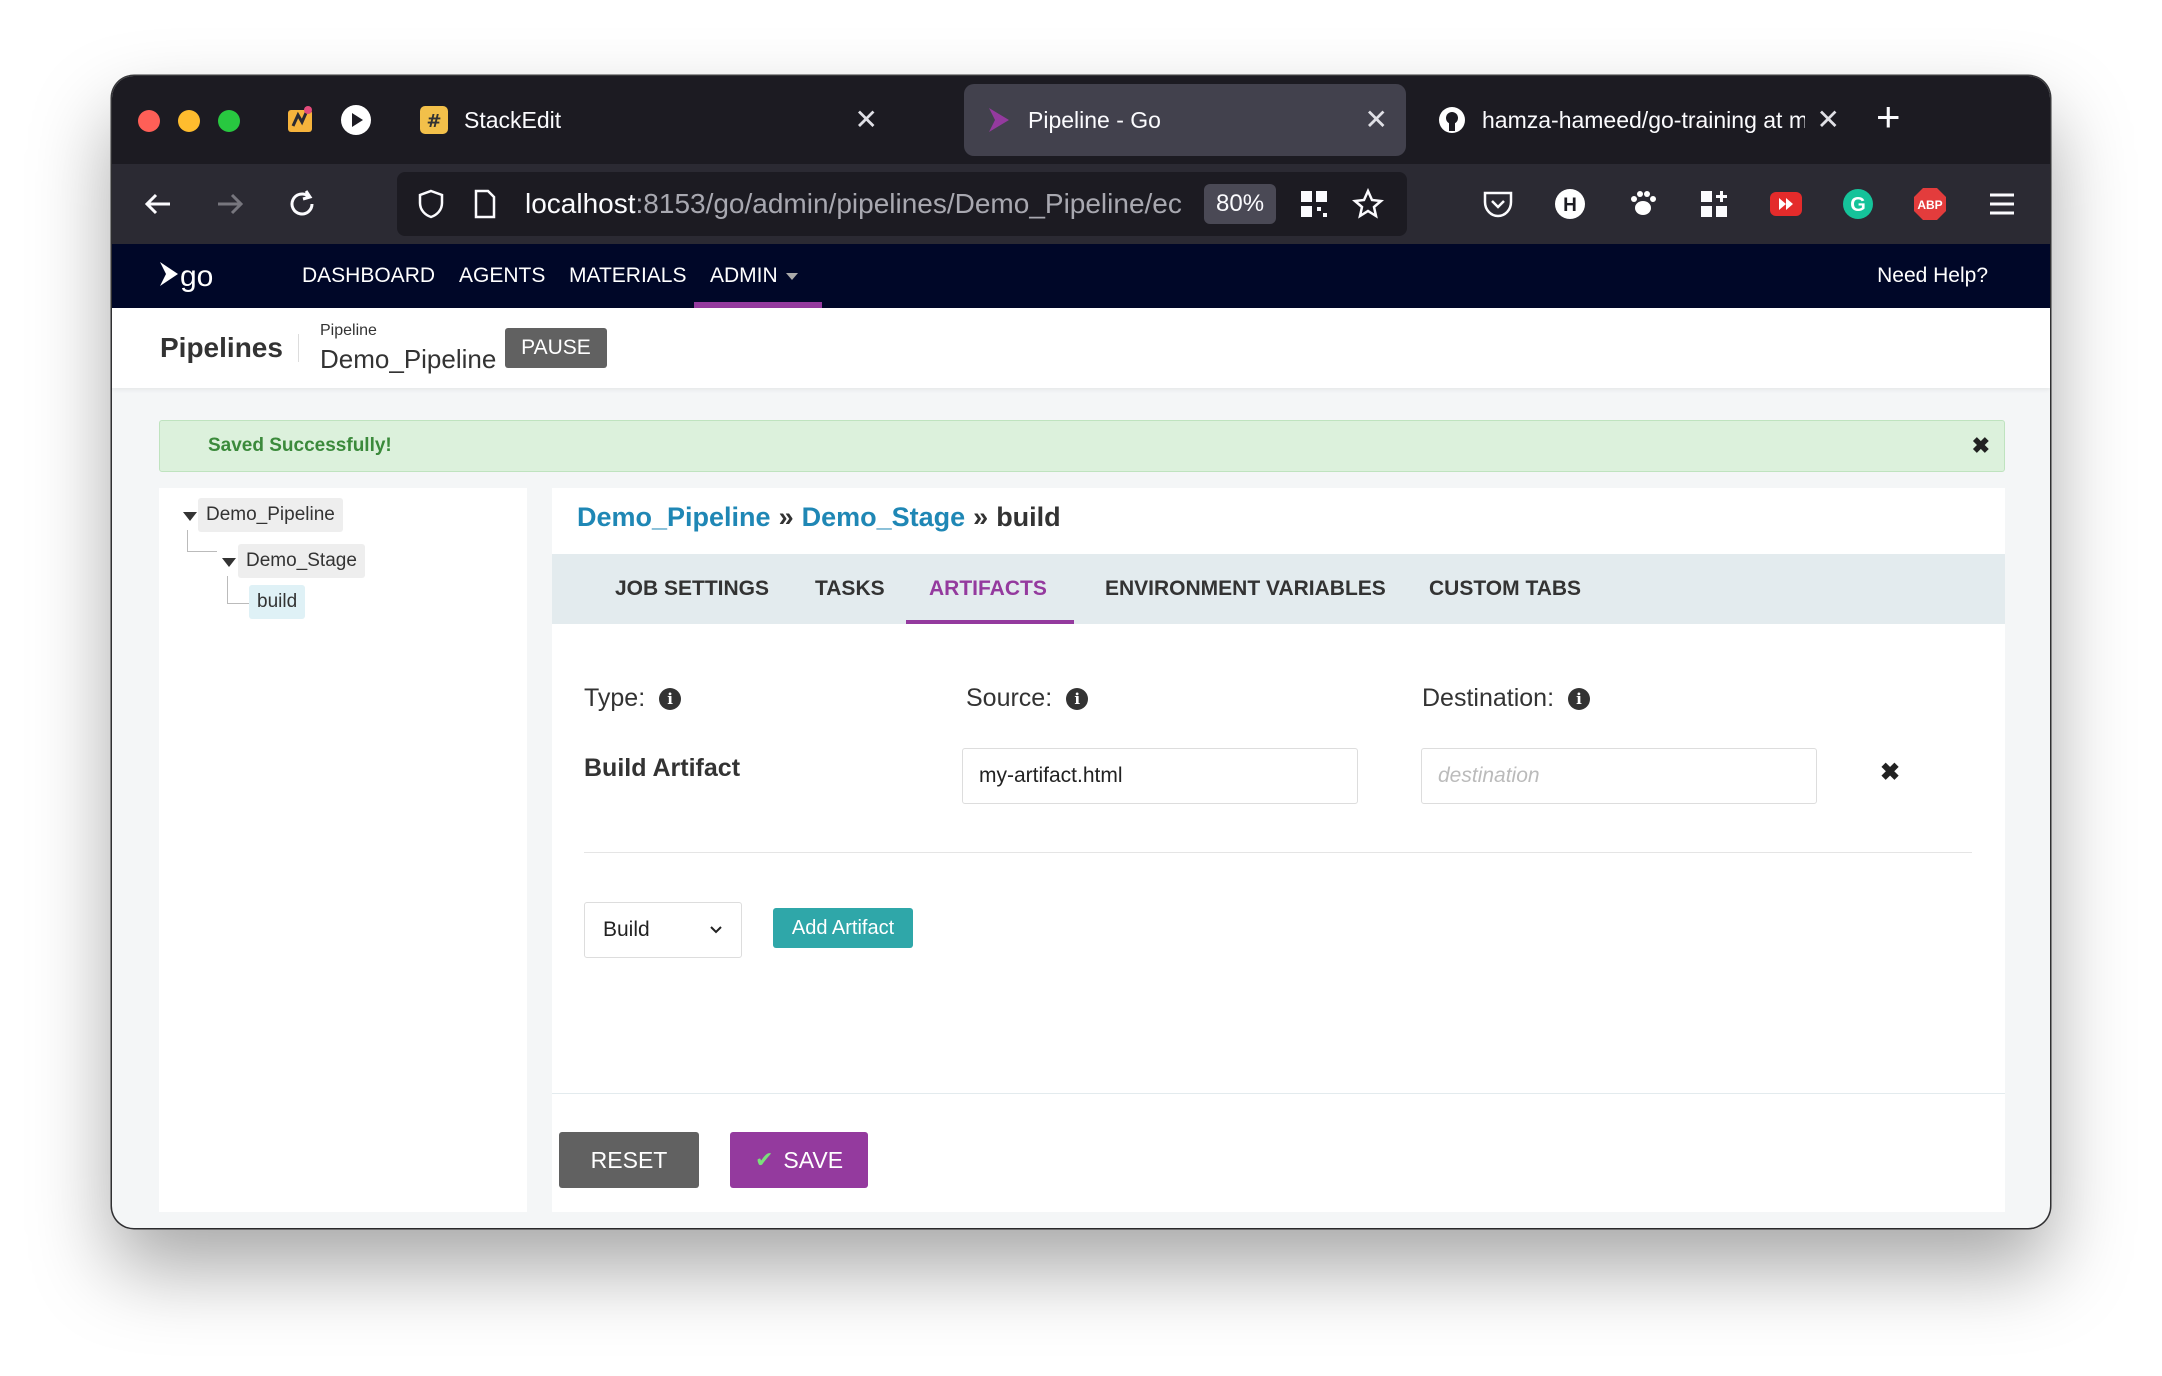 The width and height of the screenshot is (2162, 1376). I want to click on pocket-icon, so click(1498, 204).